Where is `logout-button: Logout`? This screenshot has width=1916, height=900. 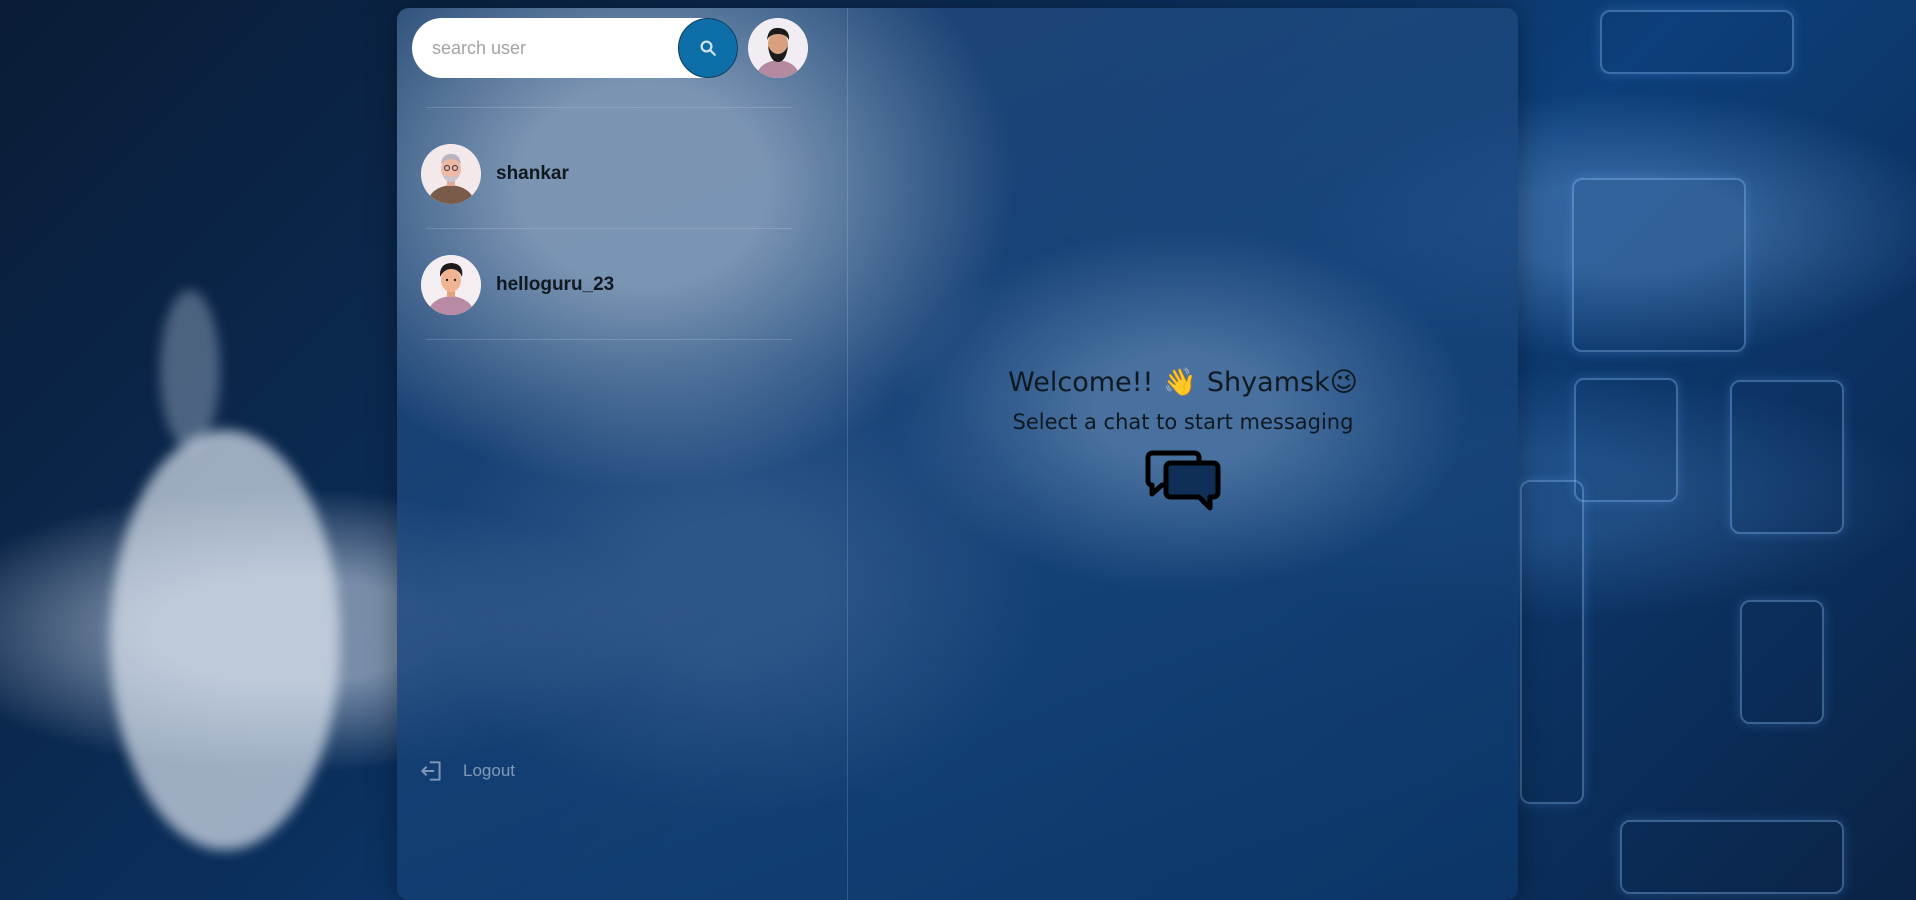 logout-button: Logout is located at coordinates (467, 771).